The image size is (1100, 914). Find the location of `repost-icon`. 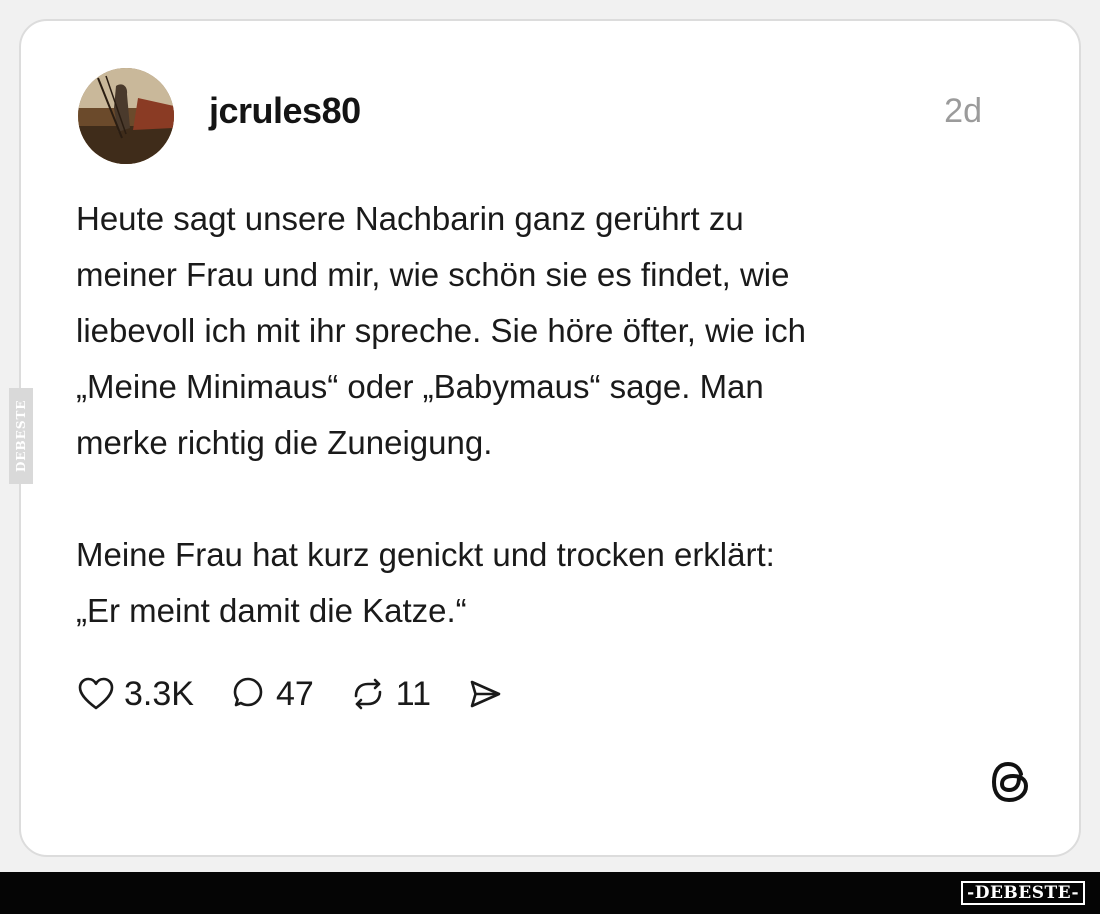

repost-icon is located at coordinates (368, 694).